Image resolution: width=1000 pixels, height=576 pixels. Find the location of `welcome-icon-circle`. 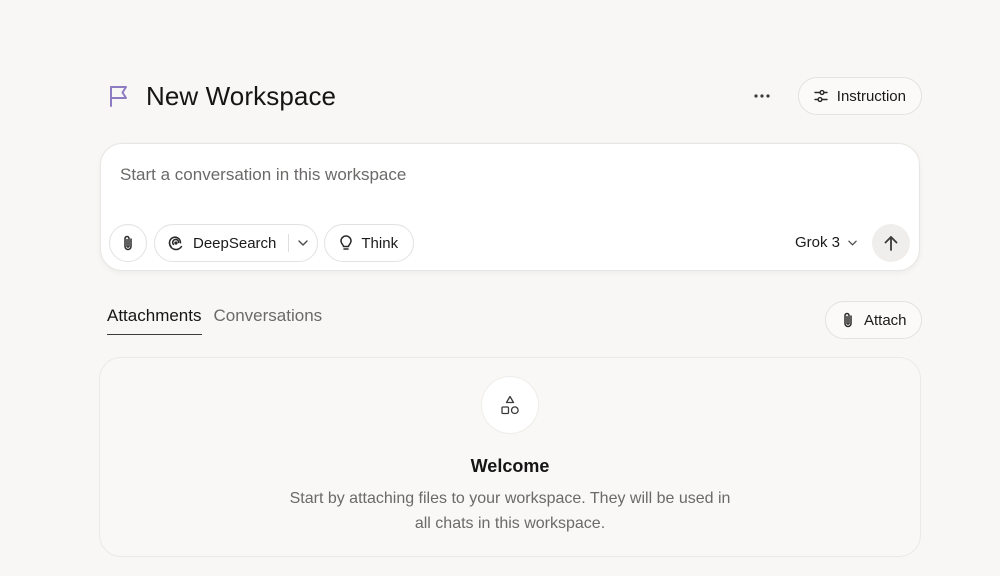

welcome-icon-circle is located at coordinates (510, 405).